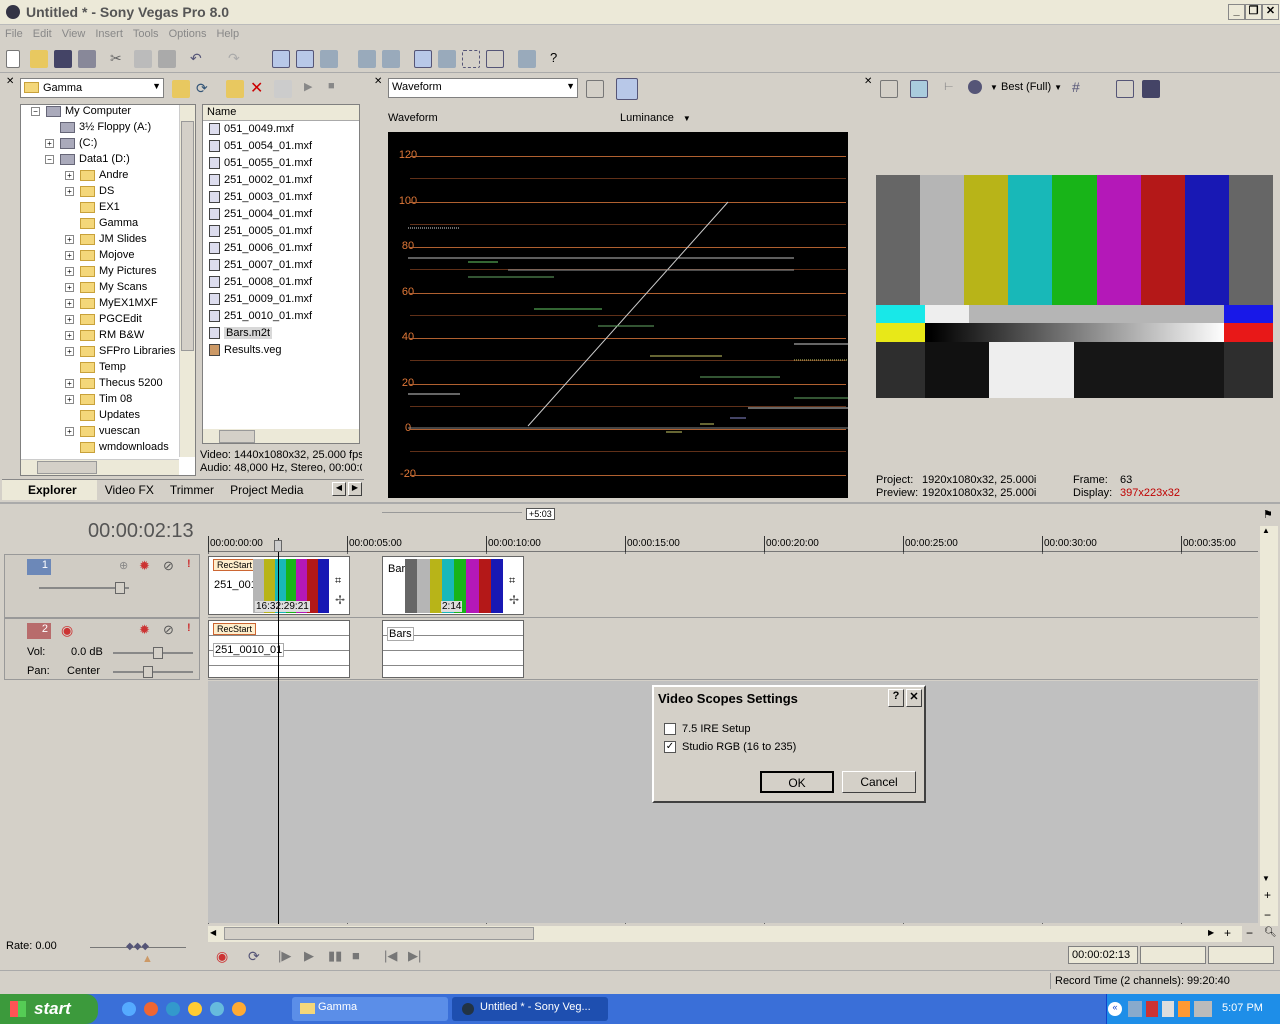 The width and height of the screenshot is (1280, 1024). What do you see at coordinates (98, 129) in the screenshot?
I see `tree-item: +3½ Floppy (A:)` at bounding box center [98, 129].